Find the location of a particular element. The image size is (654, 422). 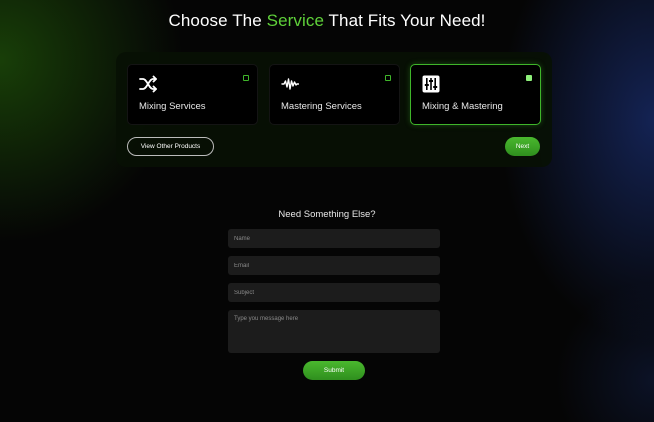

shuffle-icon is located at coordinates (148, 84).